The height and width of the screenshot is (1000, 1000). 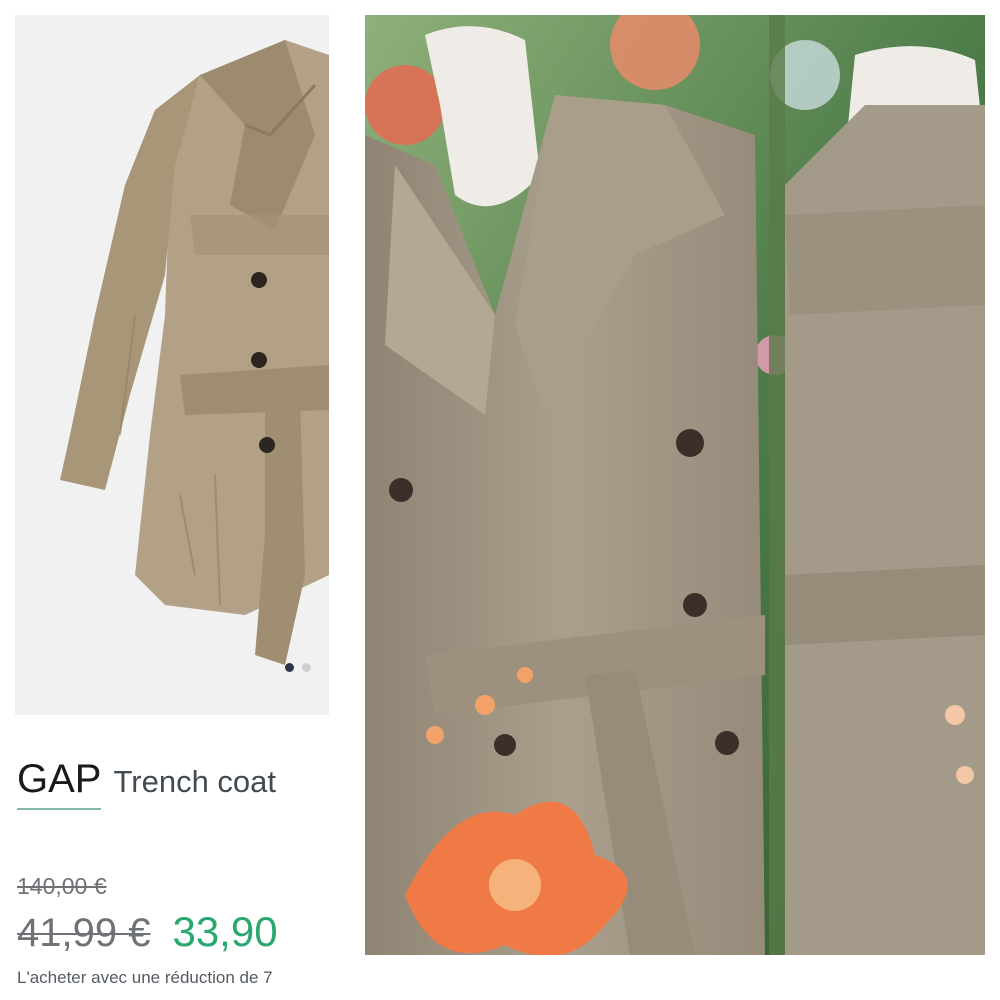 I want to click on product-title: GAP Trench coat, so click(x=147, y=783).